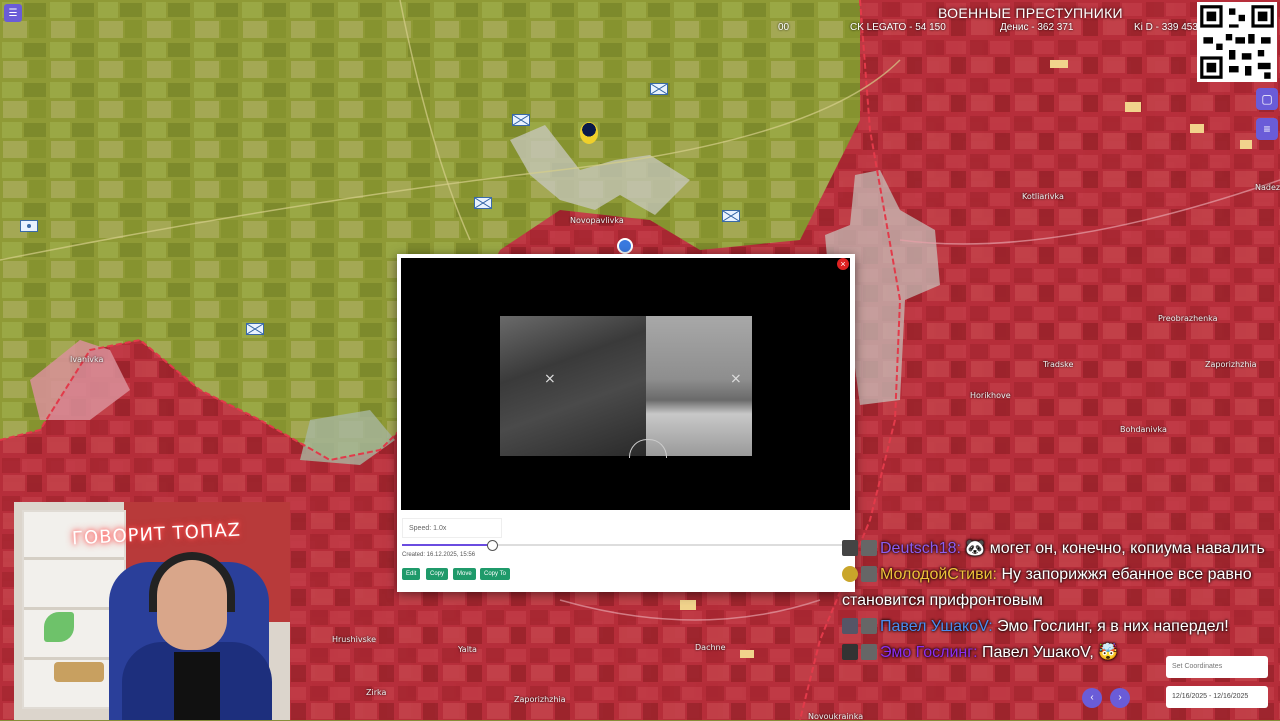  I want to click on copy-to-button: Copy To, so click(495, 574).